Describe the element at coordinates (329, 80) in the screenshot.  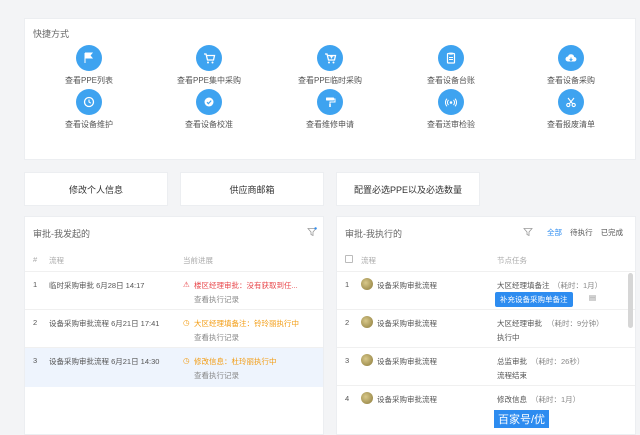
I see `quick-item-label: 查看PPE临时采购` at that location.